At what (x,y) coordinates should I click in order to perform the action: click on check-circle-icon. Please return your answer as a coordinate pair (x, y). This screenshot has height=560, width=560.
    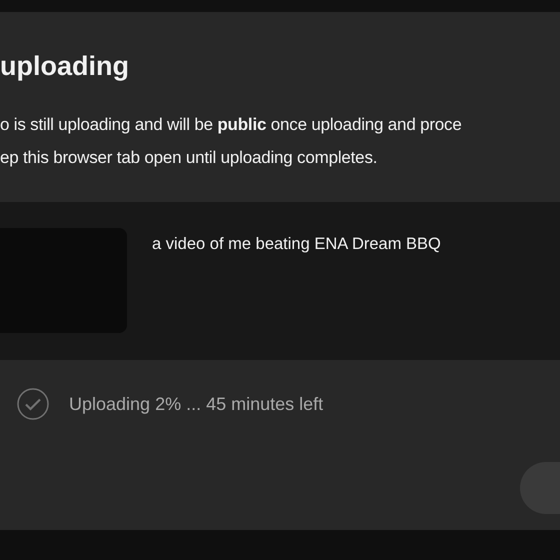
    Looking at the image, I should click on (33, 404).